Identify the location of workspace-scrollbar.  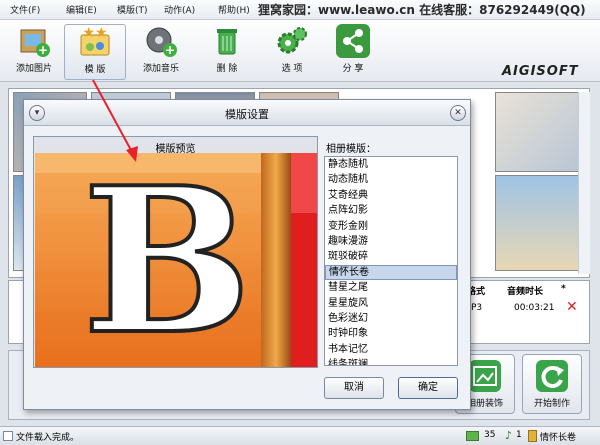
(584, 183).